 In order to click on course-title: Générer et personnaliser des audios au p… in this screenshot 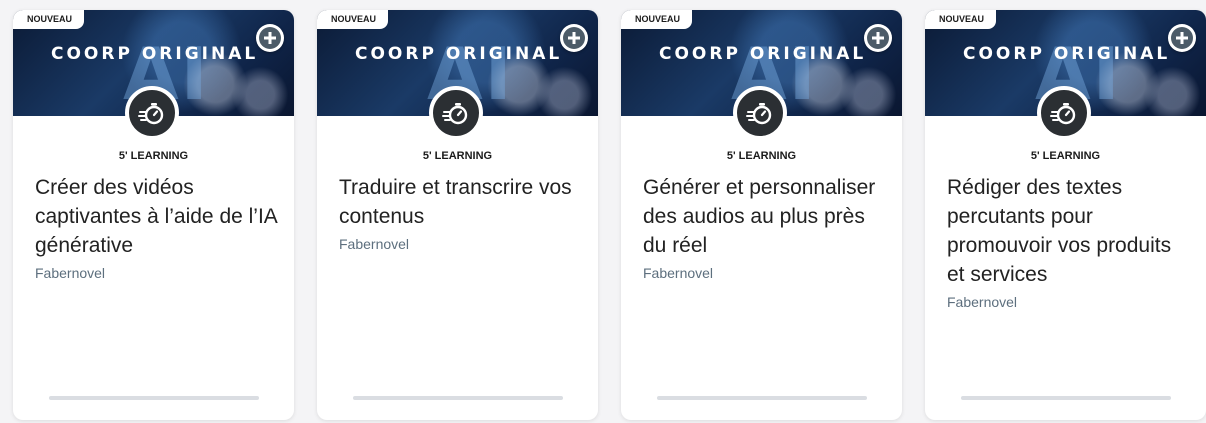, I will do `click(765, 227)`.